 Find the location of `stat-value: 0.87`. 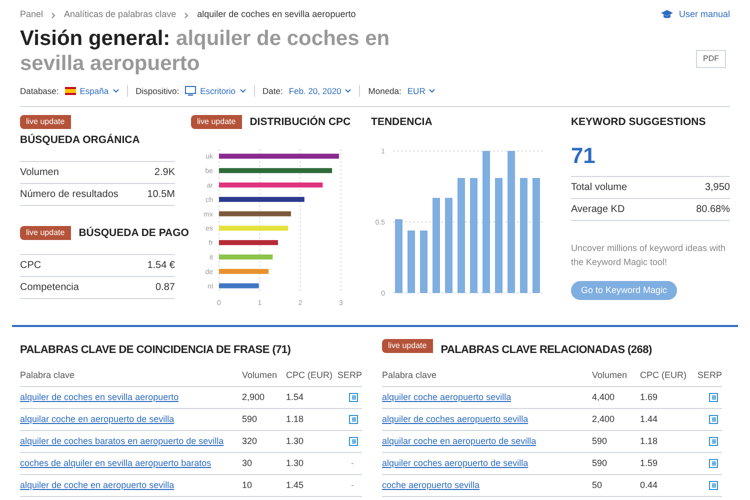

stat-value: 0.87 is located at coordinates (165, 287).